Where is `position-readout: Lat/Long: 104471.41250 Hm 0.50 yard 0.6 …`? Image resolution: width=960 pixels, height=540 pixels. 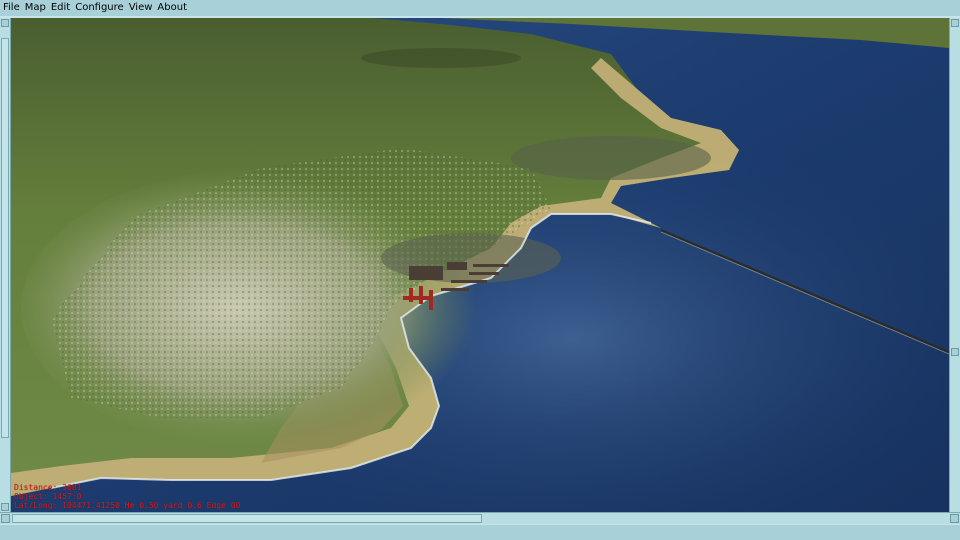 position-readout: Lat/Long: 104471.41250 Hm 0.50 yard 0.6 … is located at coordinates (127, 505).